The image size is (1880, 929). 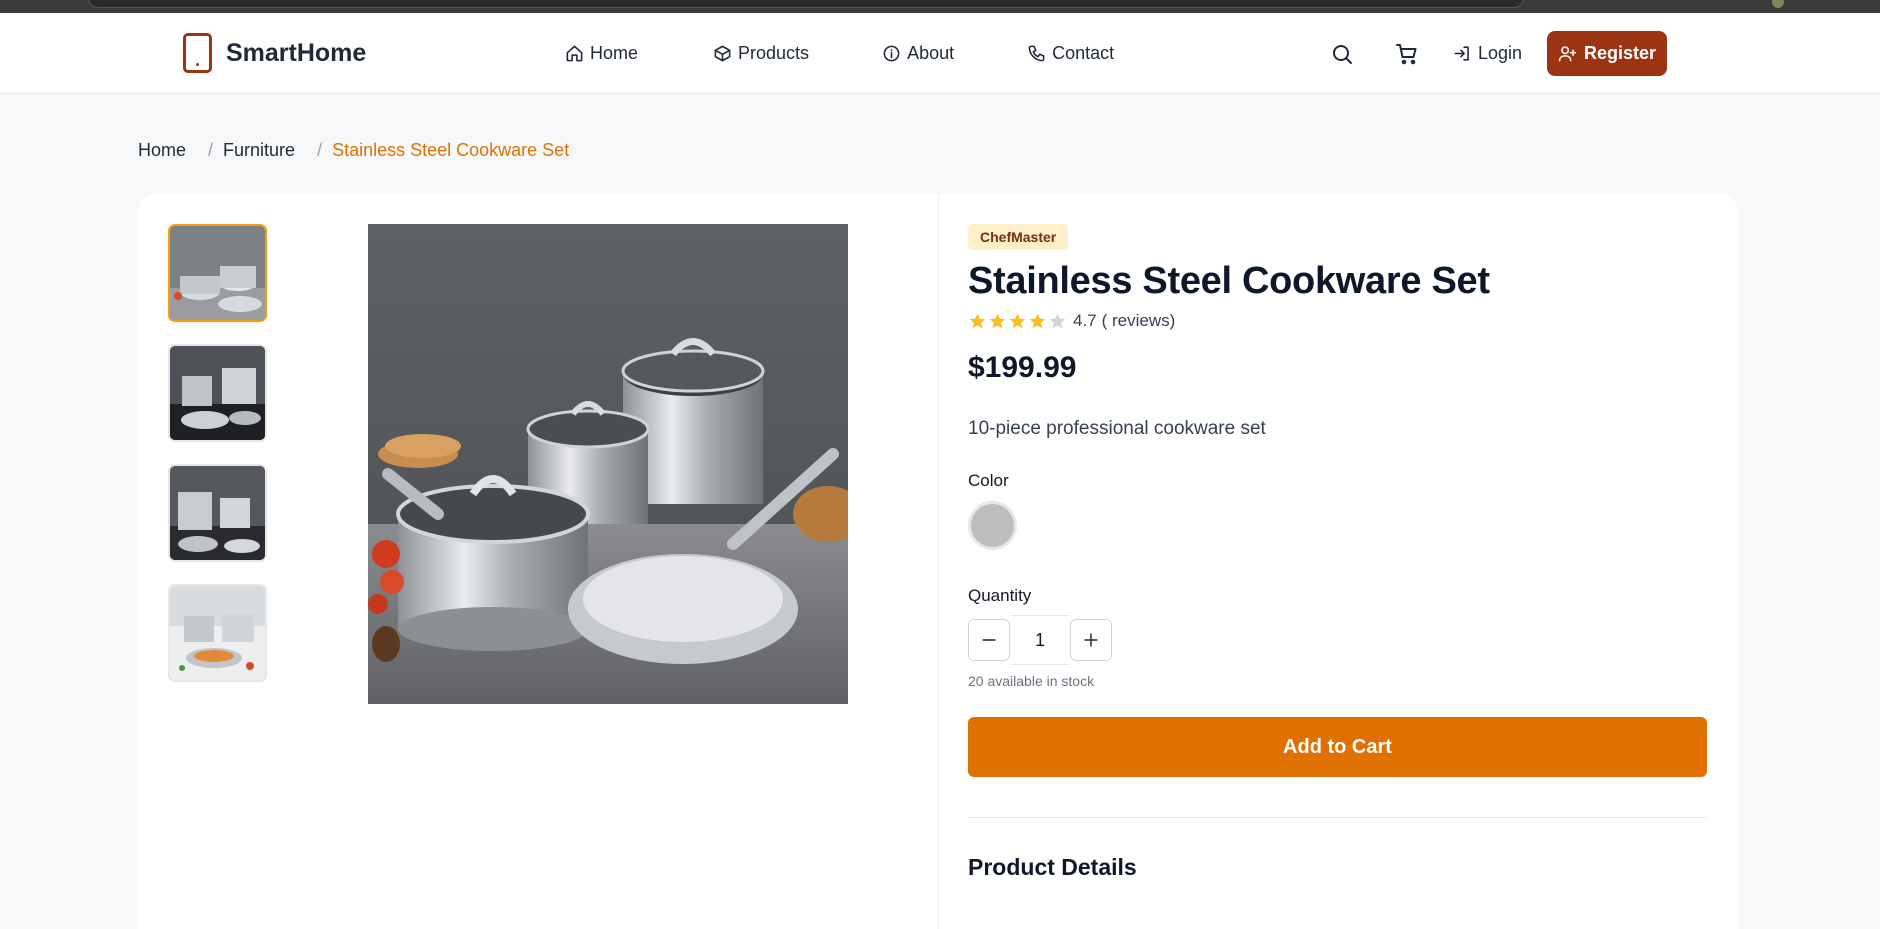 I want to click on plus-icon, so click(x=1091, y=640).